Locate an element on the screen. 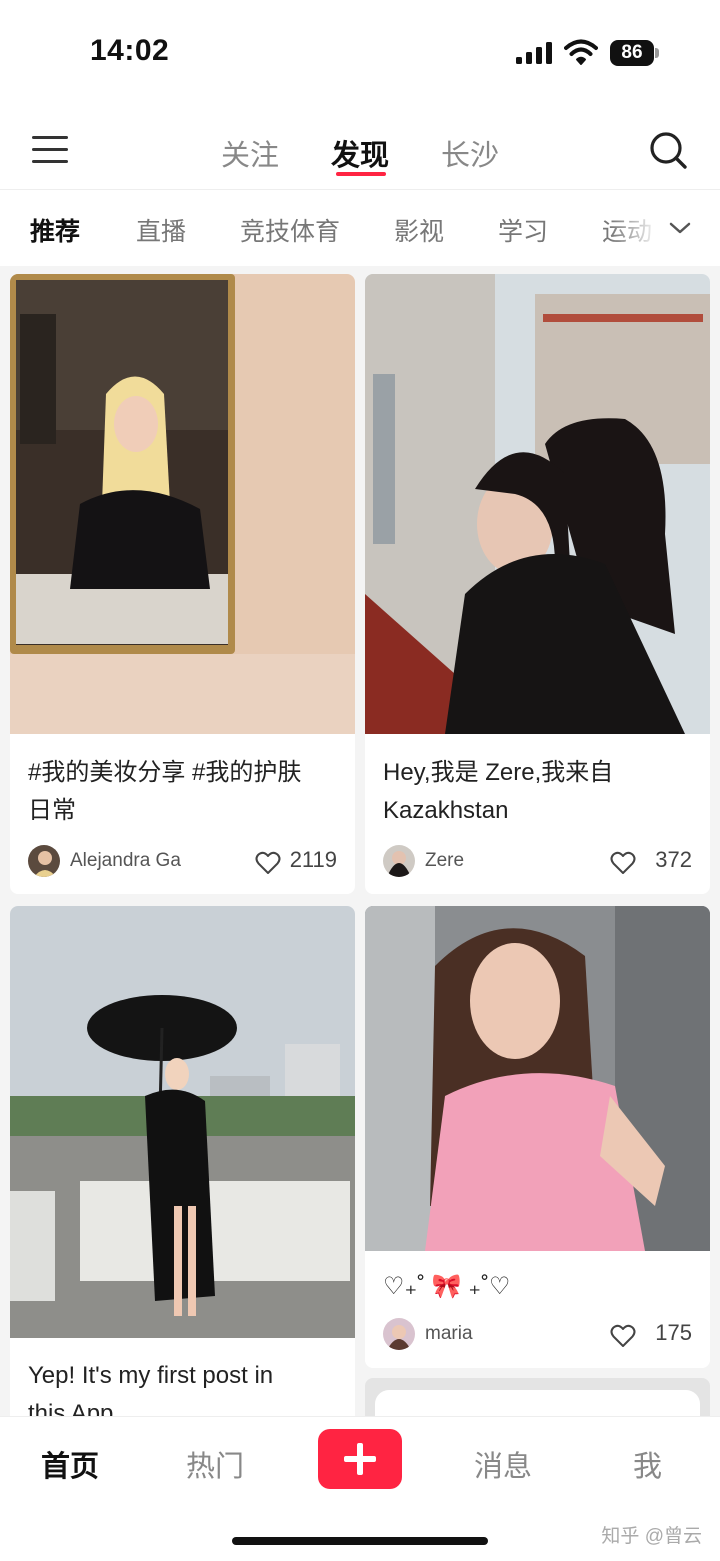 This screenshot has height=1561, width=720. tab-local-city: 长沙 is located at coordinates (470, 153).